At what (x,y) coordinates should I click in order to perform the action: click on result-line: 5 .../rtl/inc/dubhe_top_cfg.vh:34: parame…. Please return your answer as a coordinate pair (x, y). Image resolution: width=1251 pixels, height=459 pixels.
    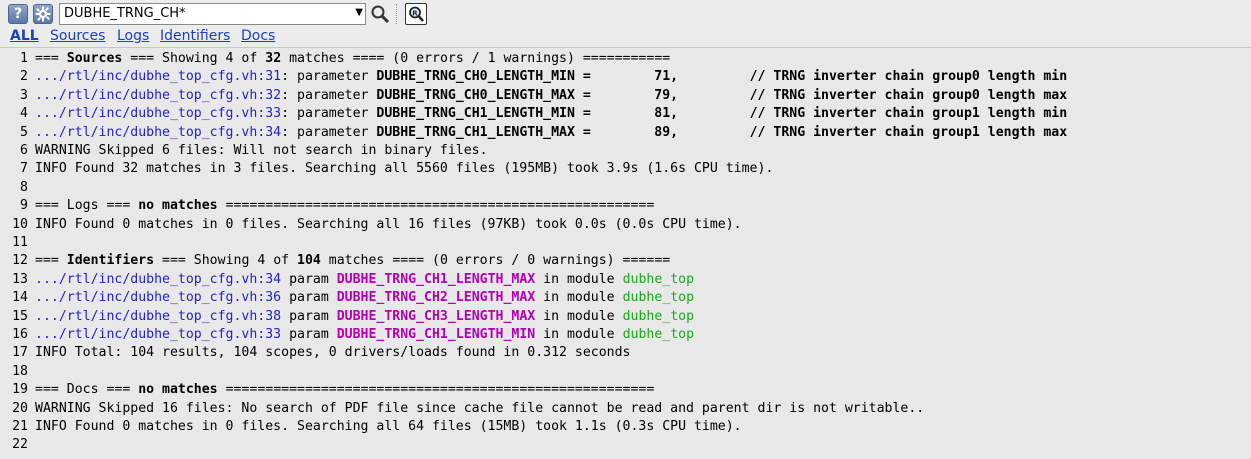
    Looking at the image, I should click on (625, 133).